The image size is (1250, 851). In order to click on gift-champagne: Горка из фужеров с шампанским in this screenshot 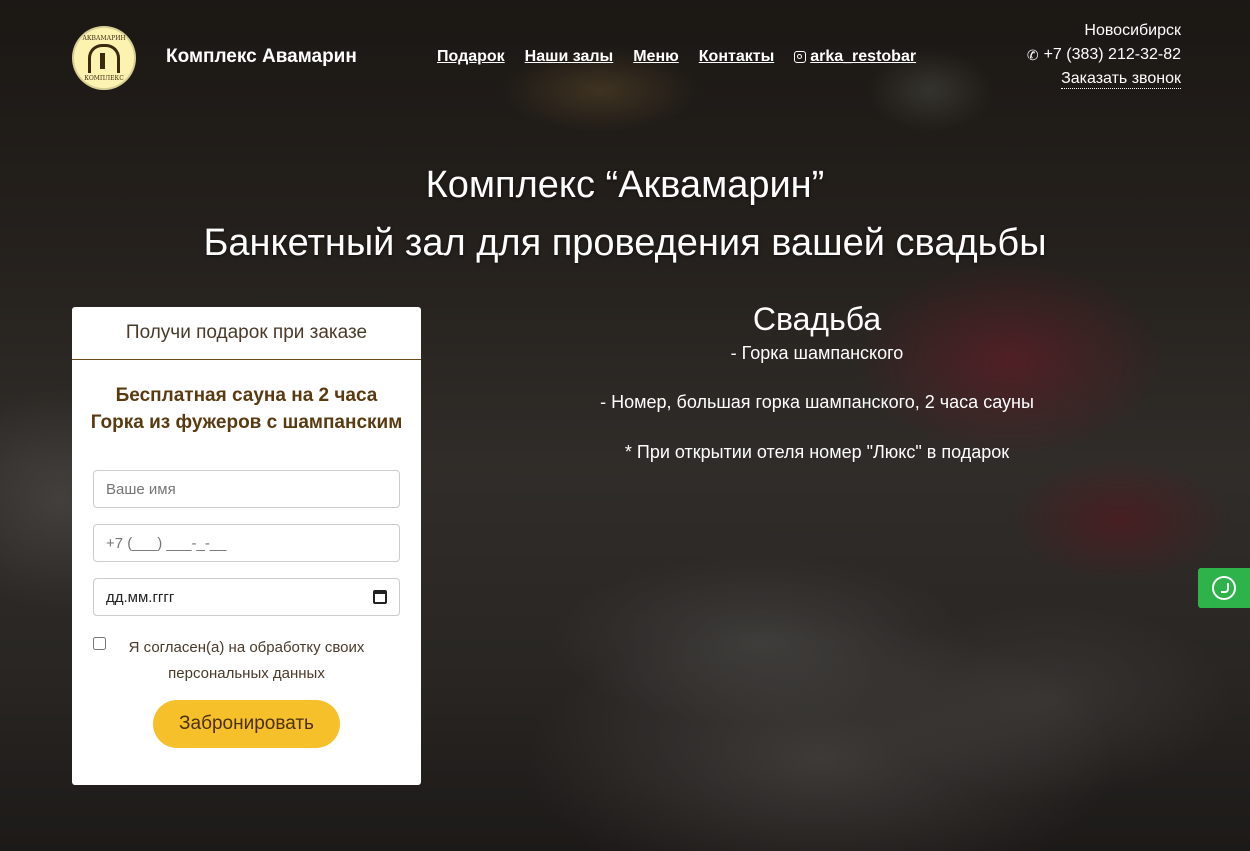, I will do `click(246, 422)`.